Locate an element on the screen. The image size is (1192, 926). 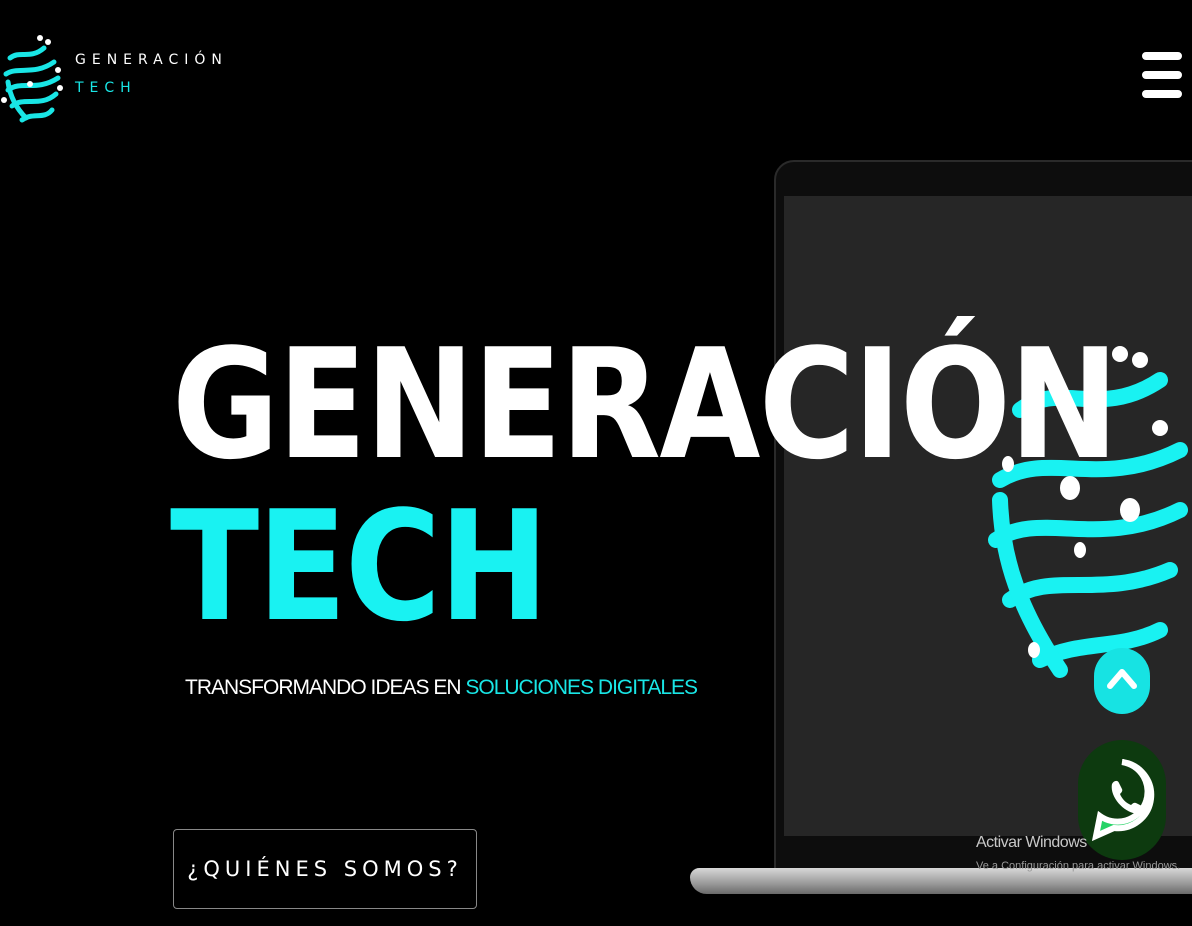
chevron-up-icon is located at coordinates (1122, 679).